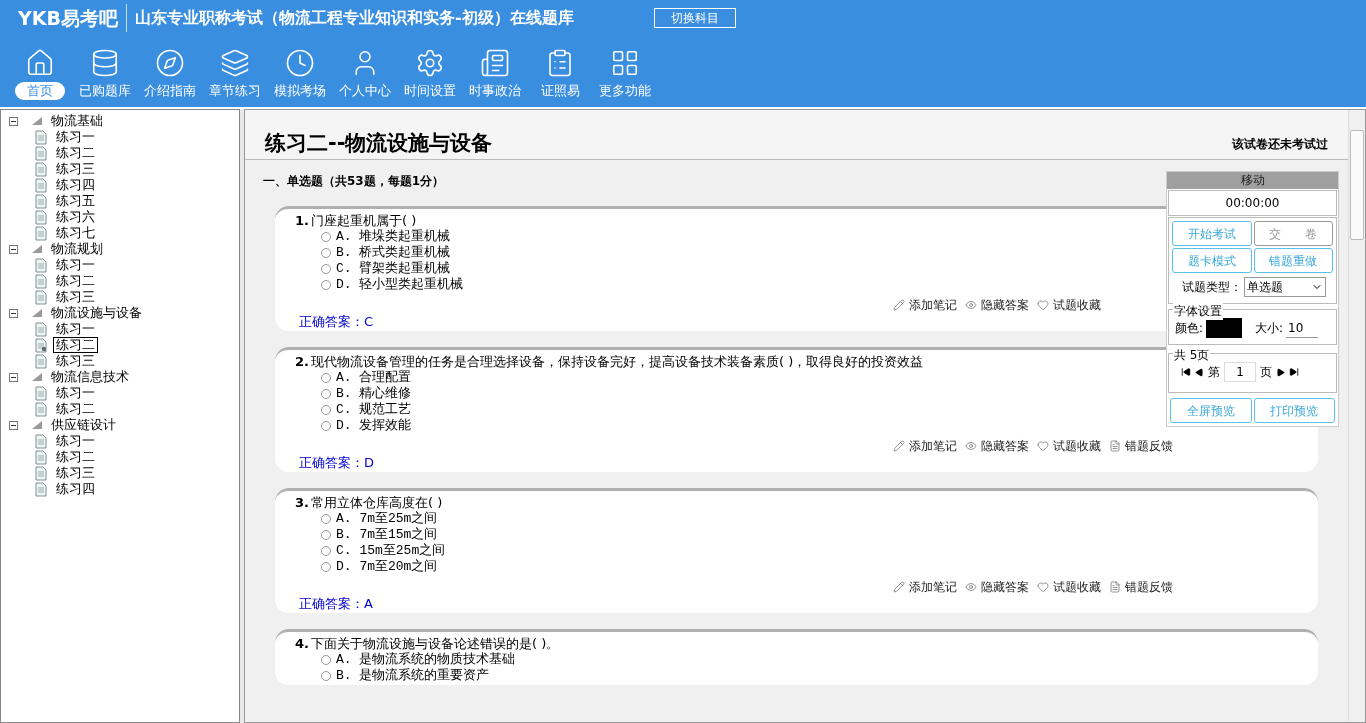 The image size is (1366, 723). Describe the element at coordinates (1252, 203) in the screenshot. I see `timer: 00:00:00` at that location.